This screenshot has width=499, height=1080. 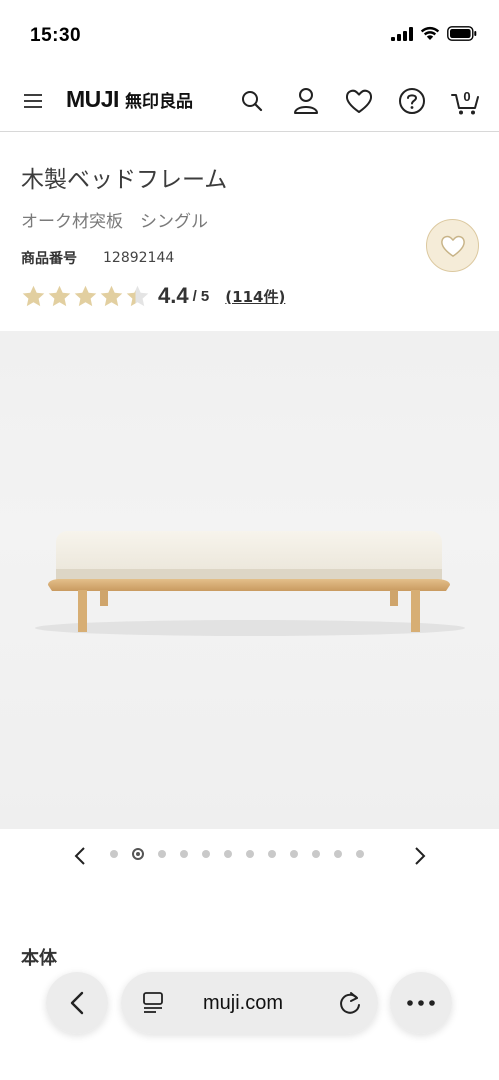 I want to click on tabs-icon, so click(x=153, y=1003).